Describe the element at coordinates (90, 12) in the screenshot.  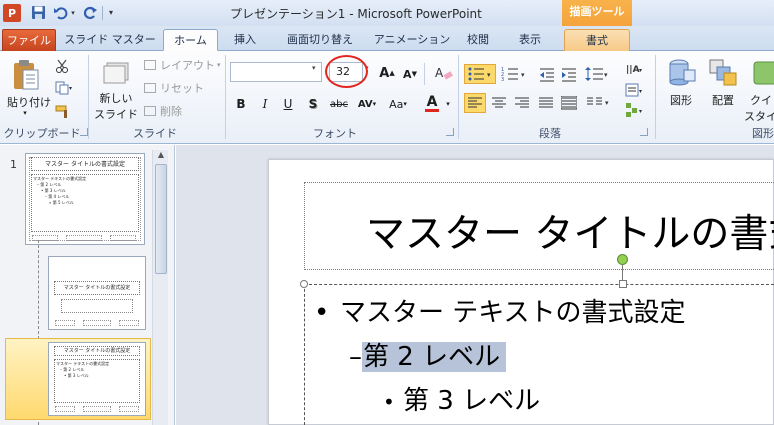
I see `redo-button` at that location.